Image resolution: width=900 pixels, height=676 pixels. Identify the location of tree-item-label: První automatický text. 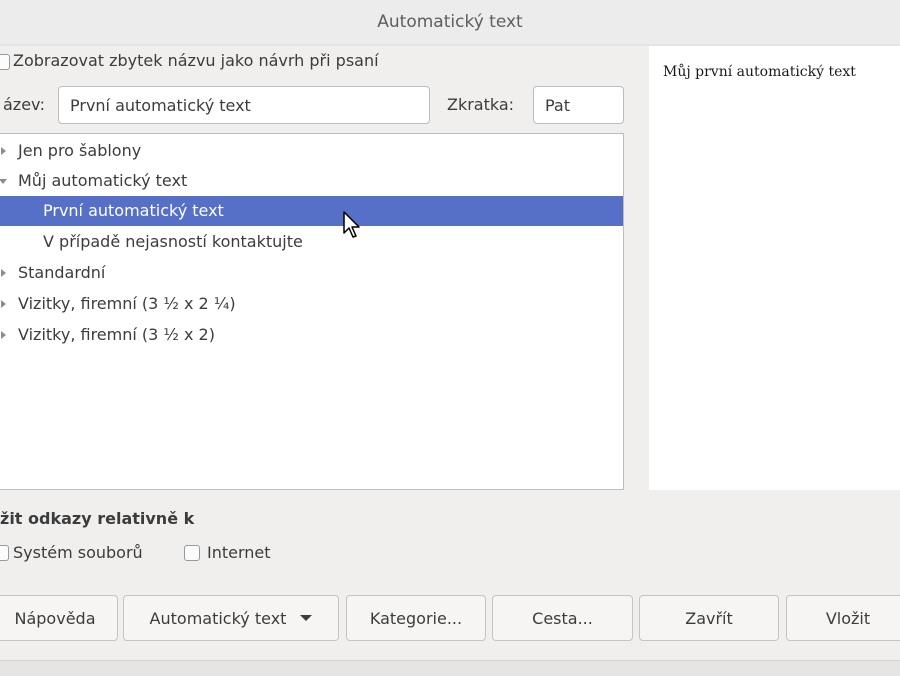
(133, 210).